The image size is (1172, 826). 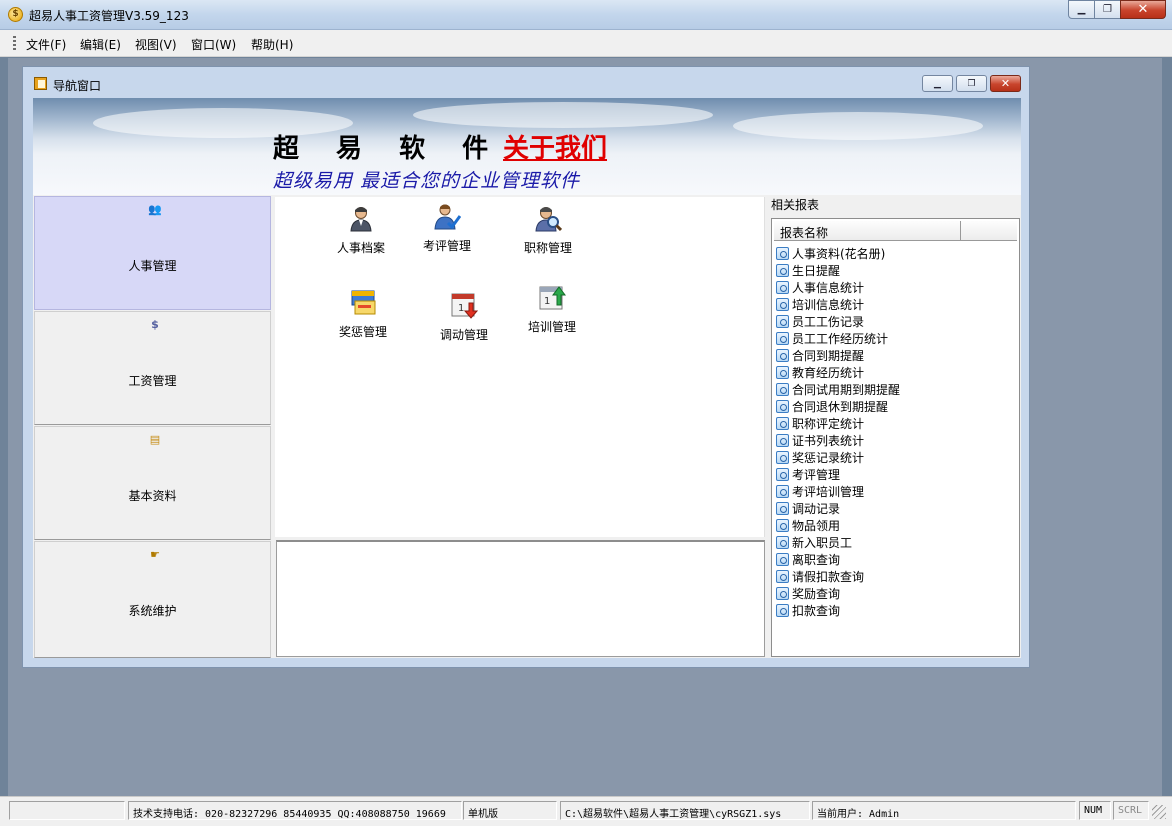 What do you see at coordinates (816, 475) in the screenshot?
I see `report-item-label: 考评管理` at bounding box center [816, 475].